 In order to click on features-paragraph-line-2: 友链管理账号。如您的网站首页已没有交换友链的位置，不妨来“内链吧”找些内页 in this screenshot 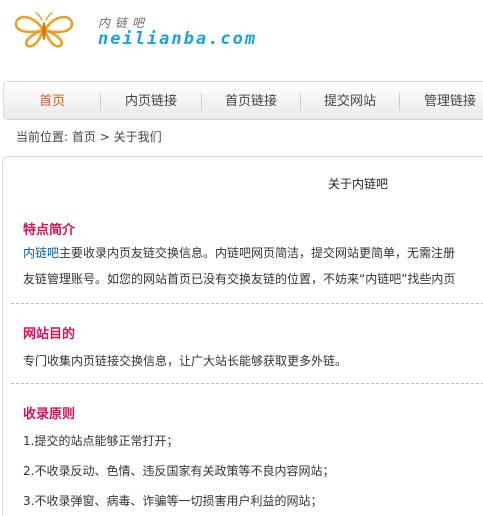, I will do `click(239, 279)`.